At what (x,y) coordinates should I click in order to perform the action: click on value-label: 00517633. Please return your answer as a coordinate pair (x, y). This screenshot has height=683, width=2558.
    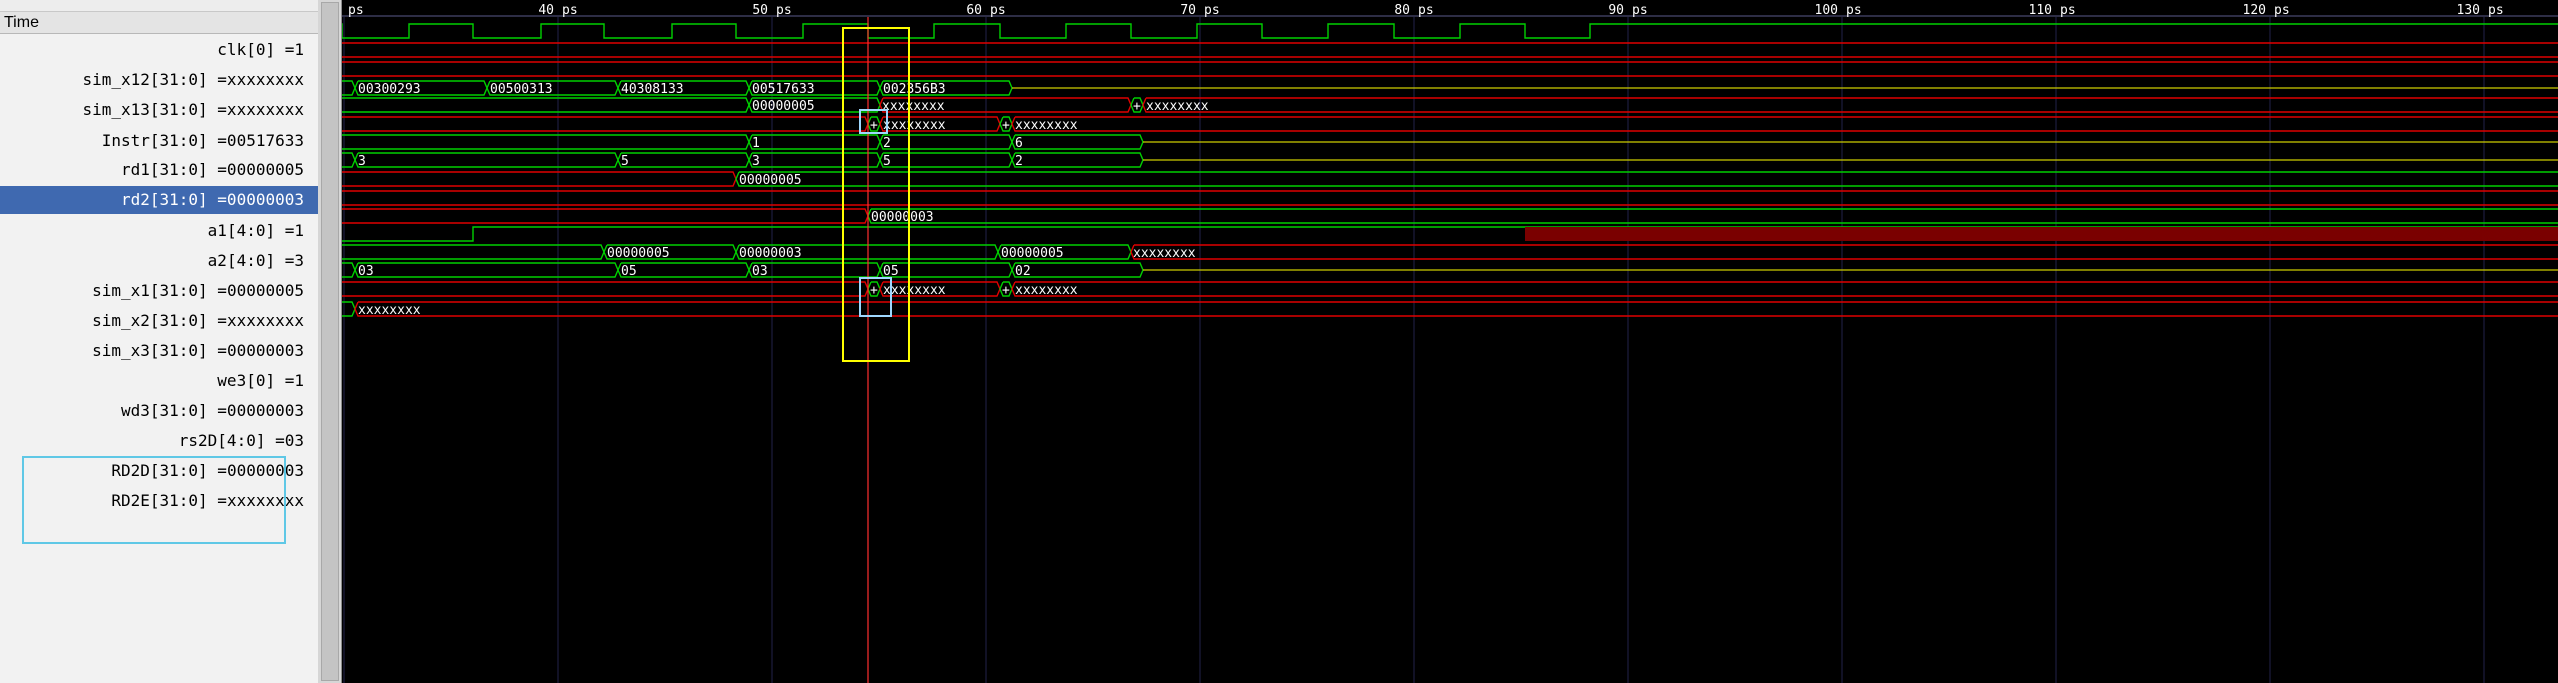
    Looking at the image, I should click on (783, 89).